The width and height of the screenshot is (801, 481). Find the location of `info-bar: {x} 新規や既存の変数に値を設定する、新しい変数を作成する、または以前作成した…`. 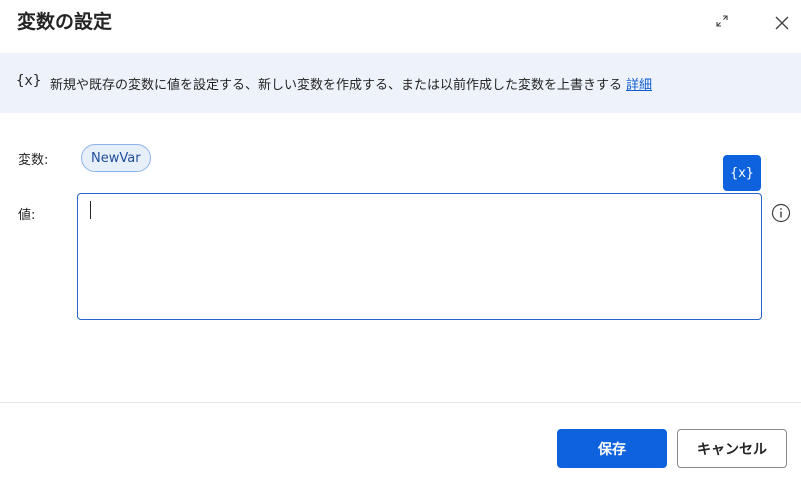

info-bar: {x} 新規や既存の変数に値を設定する、新しい変数を作成する、または以前作成した… is located at coordinates (400, 83).